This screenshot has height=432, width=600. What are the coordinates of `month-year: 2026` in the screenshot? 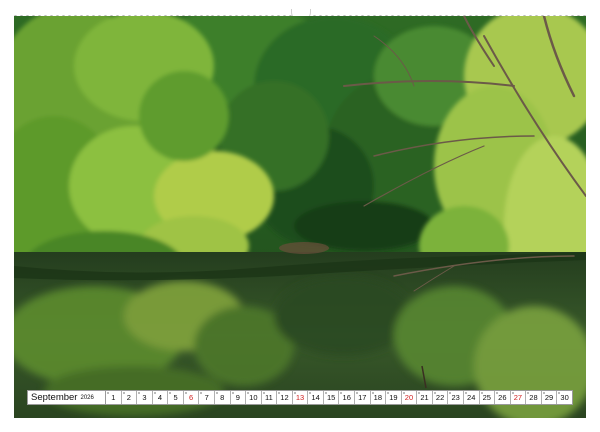 It's located at (87, 397).